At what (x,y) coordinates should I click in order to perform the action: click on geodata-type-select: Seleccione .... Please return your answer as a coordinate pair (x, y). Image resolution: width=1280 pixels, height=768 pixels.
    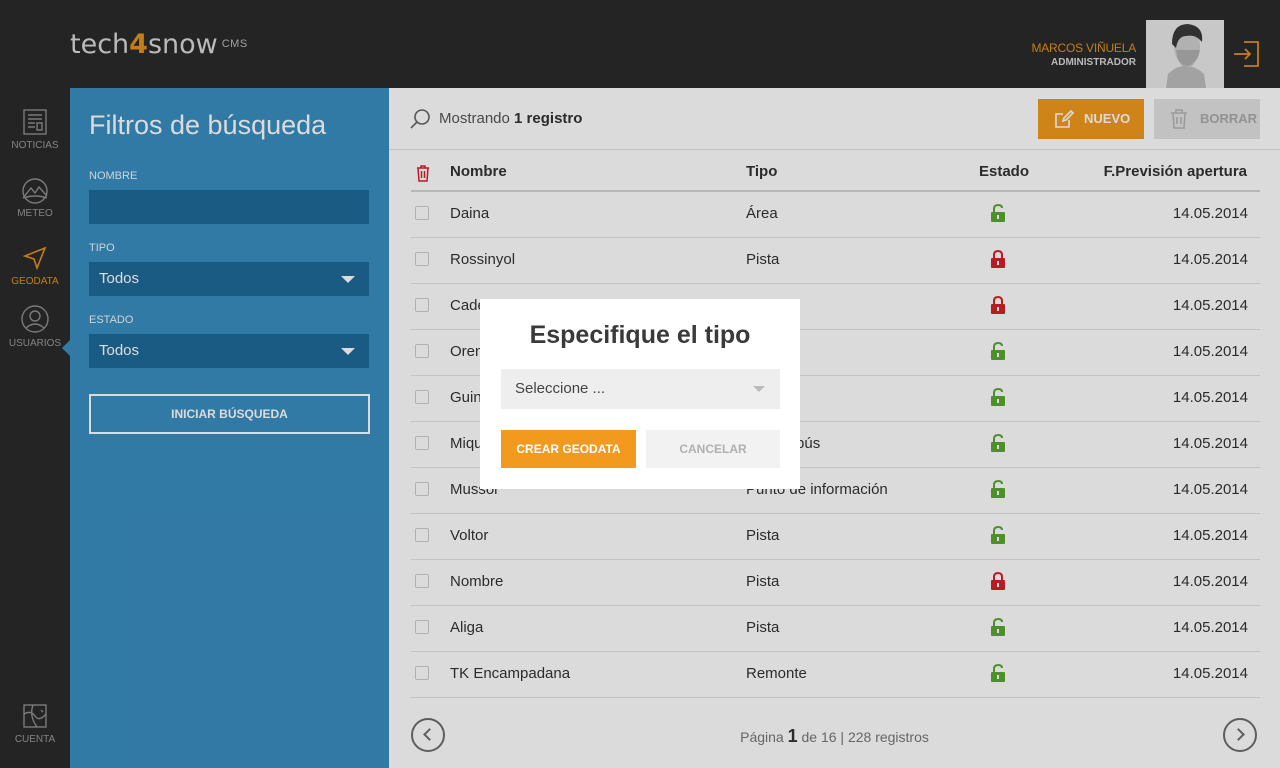
    Looking at the image, I should click on (640, 389).